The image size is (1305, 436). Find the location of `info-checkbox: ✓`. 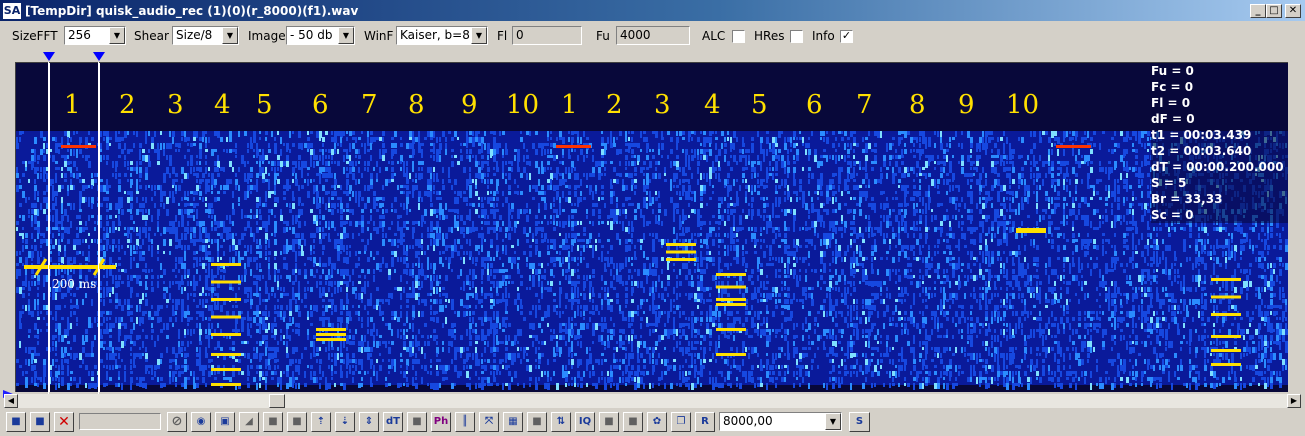

info-checkbox: ✓ is located at coordinates (846, 36).